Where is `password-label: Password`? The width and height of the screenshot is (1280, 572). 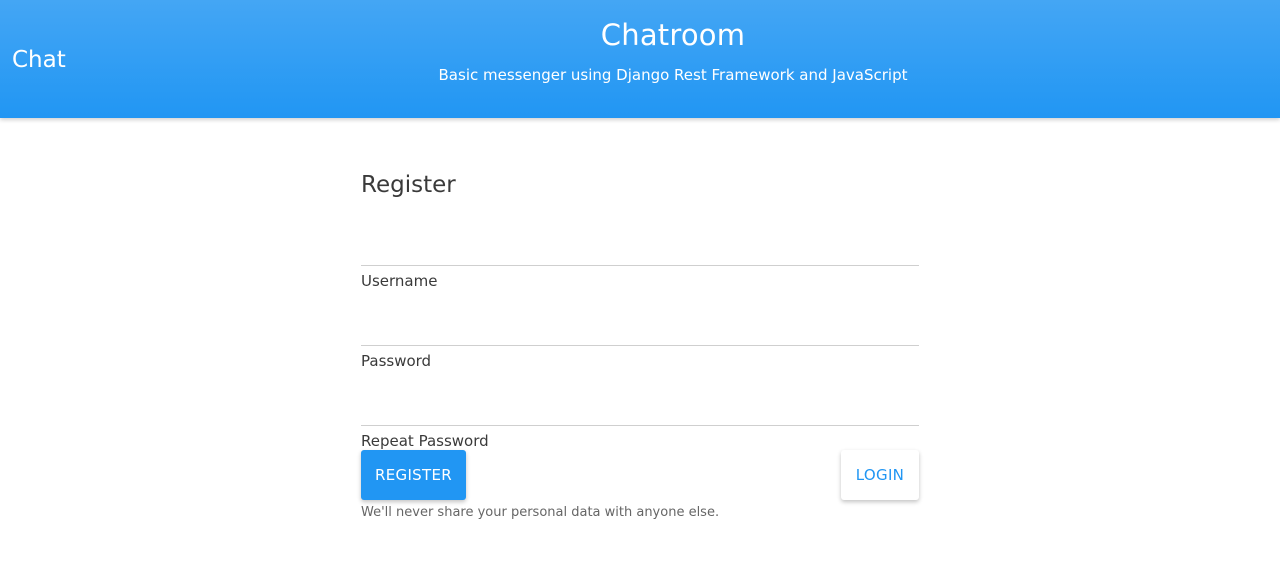
password-label: Password is located at coordinates (396, 361).